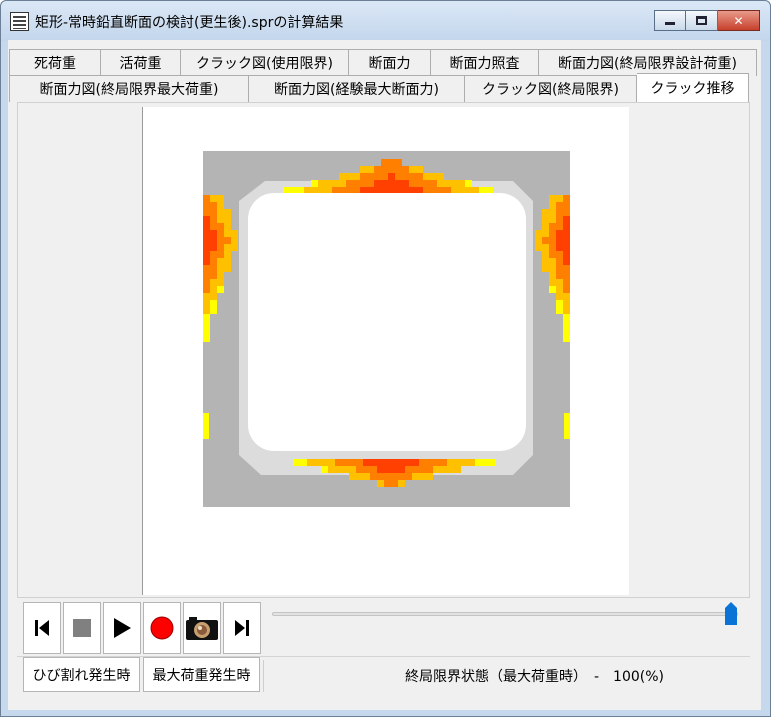 This screenshot has height=717, width=771. I want to click on camera-icon, so click(202, 628).